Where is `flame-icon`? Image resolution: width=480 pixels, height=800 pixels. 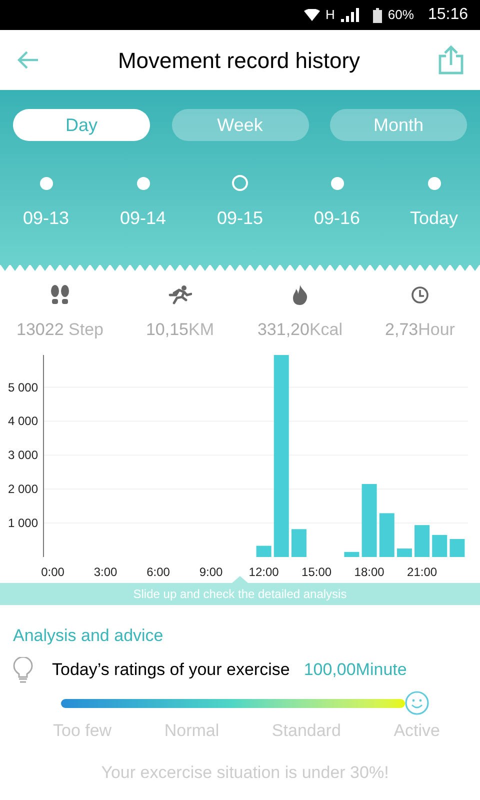
flame-icon is located at coordinates (300, 295).